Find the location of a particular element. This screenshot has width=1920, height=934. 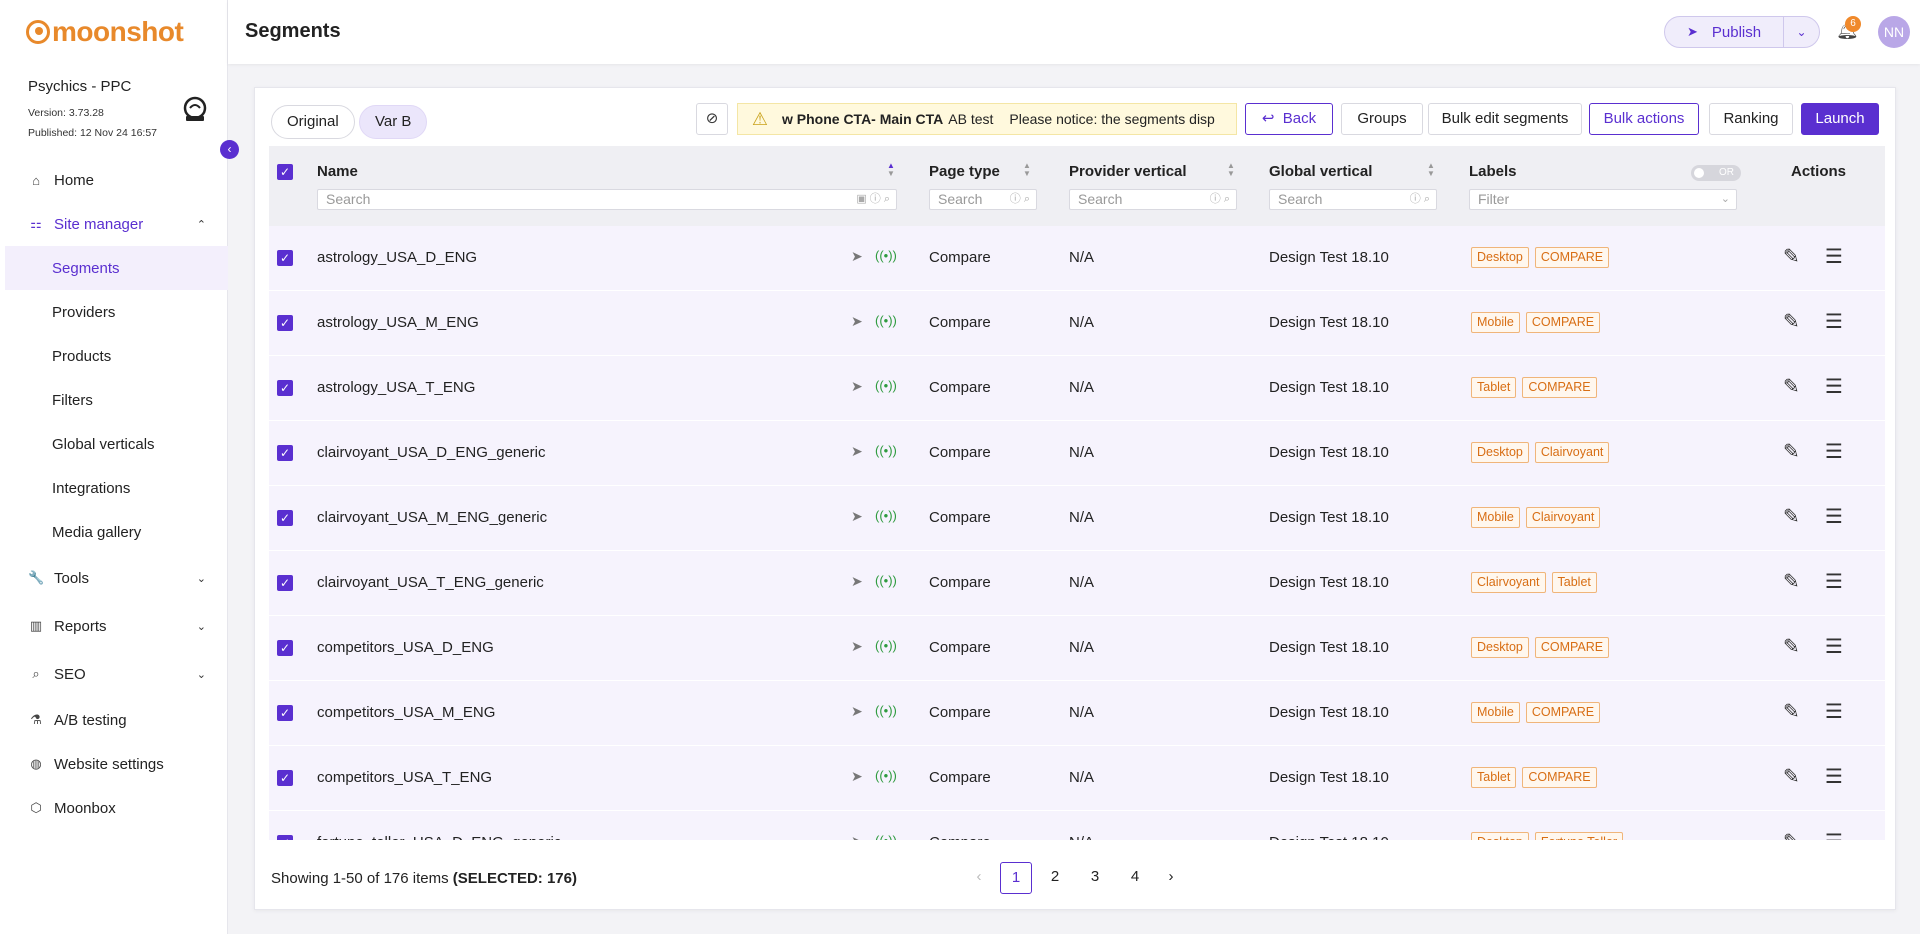

labels-filter-select: Filter ⌄ is located at coordinates (1603, 199).